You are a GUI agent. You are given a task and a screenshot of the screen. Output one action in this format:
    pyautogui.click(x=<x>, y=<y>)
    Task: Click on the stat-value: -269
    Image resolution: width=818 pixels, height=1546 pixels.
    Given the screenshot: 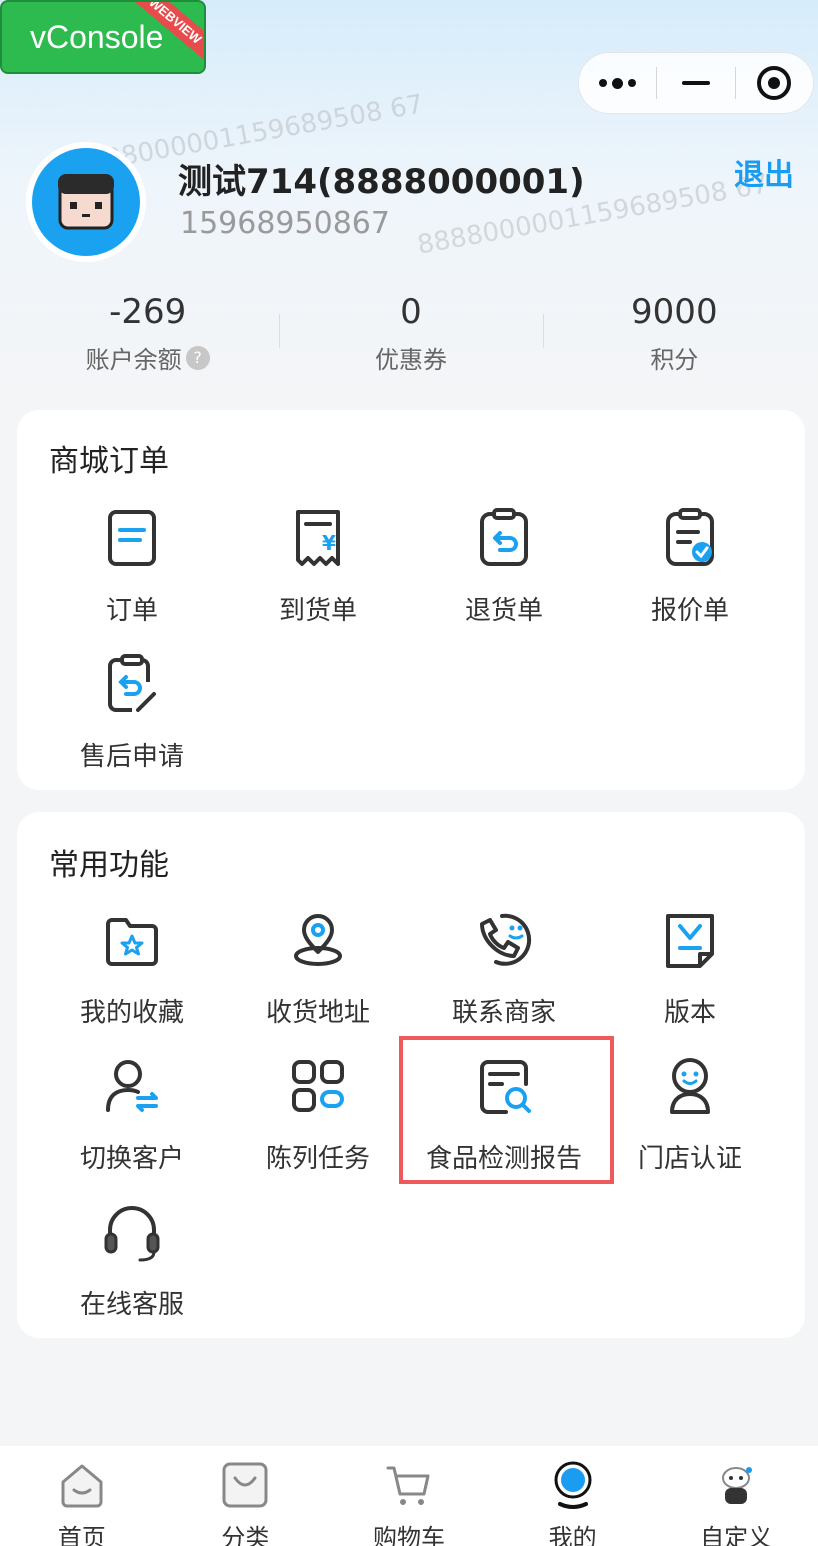 What is the action you would take?
    pyautogui.click(x=148, y=312)
    